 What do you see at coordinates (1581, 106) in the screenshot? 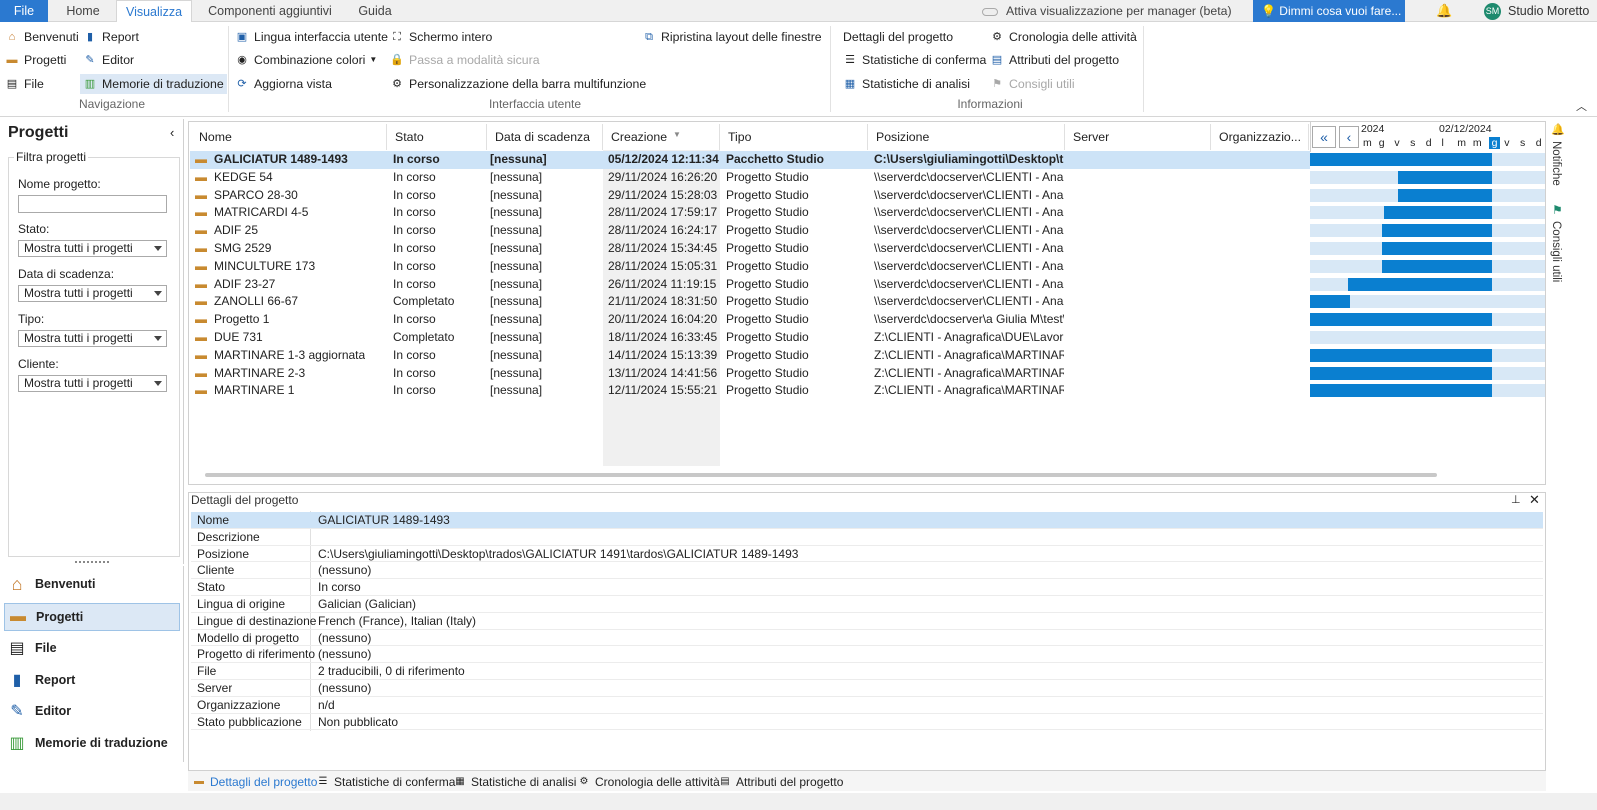
I see `collapse-ribbon-icon: ︿` at bounding box center [1581, 106].